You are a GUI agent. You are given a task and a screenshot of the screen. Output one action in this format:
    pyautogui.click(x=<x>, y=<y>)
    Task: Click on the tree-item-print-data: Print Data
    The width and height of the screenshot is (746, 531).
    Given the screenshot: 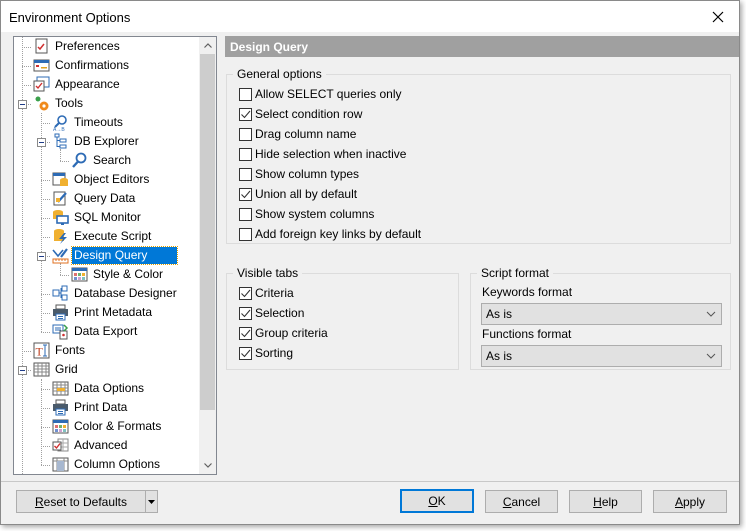 What is the action you would take?
    pyautogui.click(x=90, y=407)
    